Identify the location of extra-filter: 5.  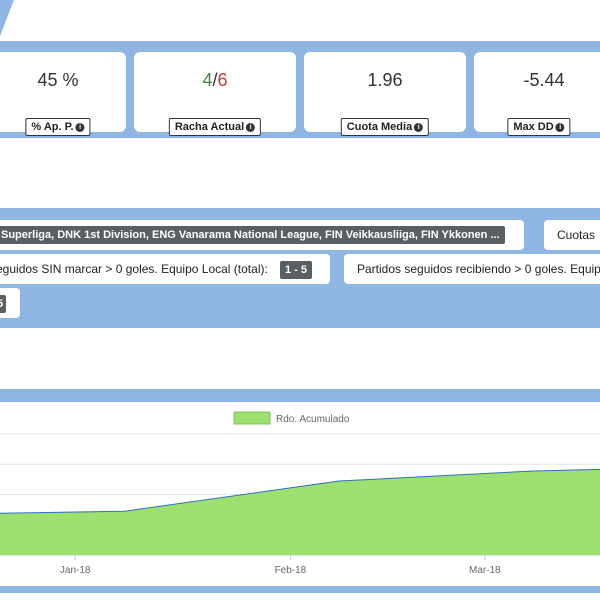
(10, 303).